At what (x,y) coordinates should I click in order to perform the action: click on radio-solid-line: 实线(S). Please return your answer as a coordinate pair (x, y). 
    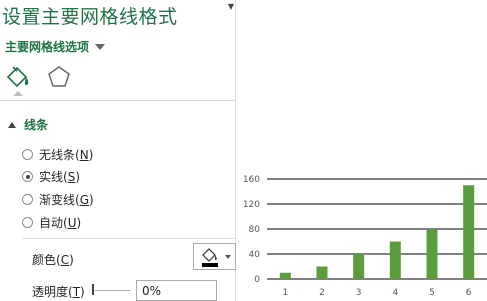
    Looking at the image, I should click on (51, 176).